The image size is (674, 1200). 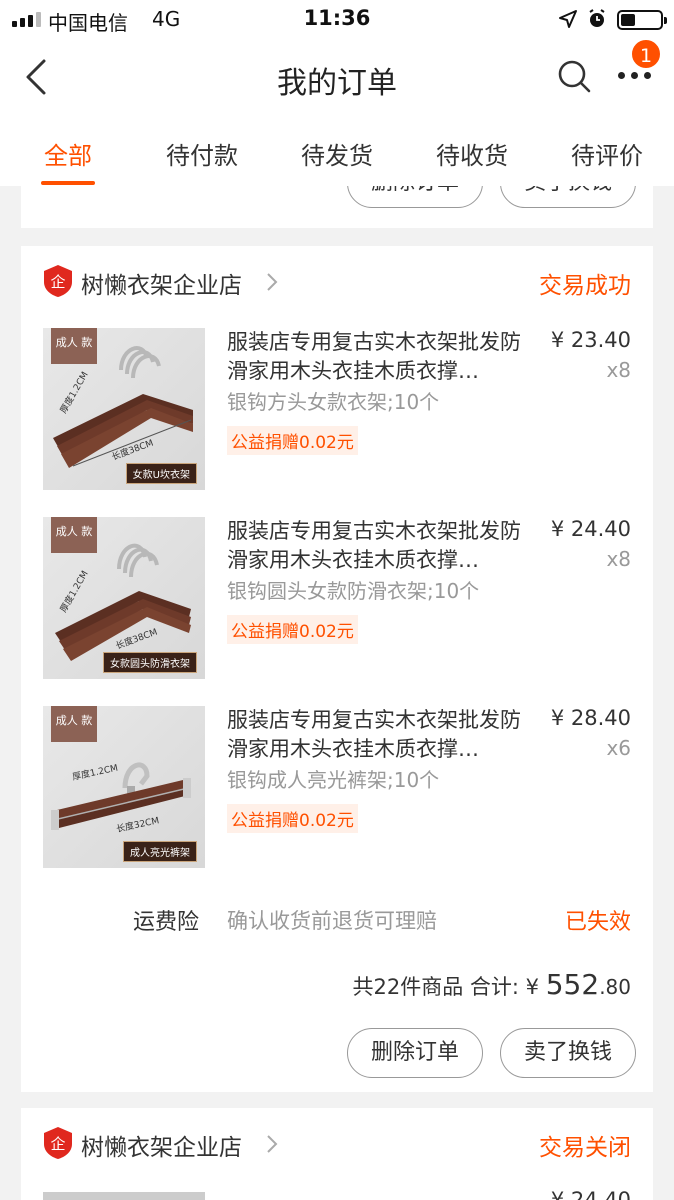 What do you see at coordinates (532, 987) in the screenshot?
I see `currency-symbol: ¥` at bounding box center [532, 987].